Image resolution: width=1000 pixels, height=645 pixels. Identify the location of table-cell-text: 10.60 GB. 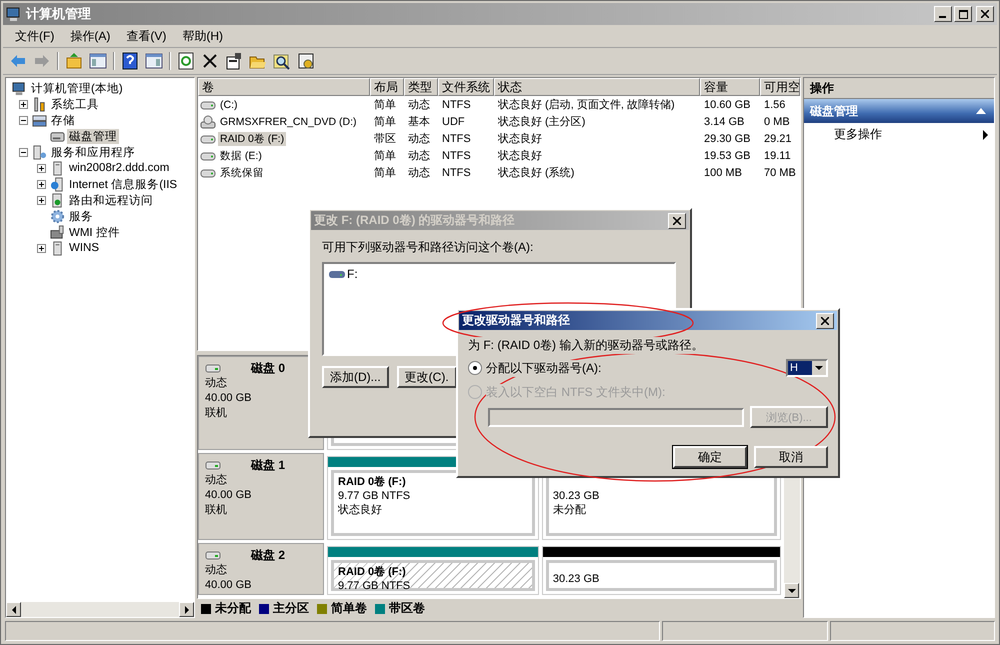
(727, 104).